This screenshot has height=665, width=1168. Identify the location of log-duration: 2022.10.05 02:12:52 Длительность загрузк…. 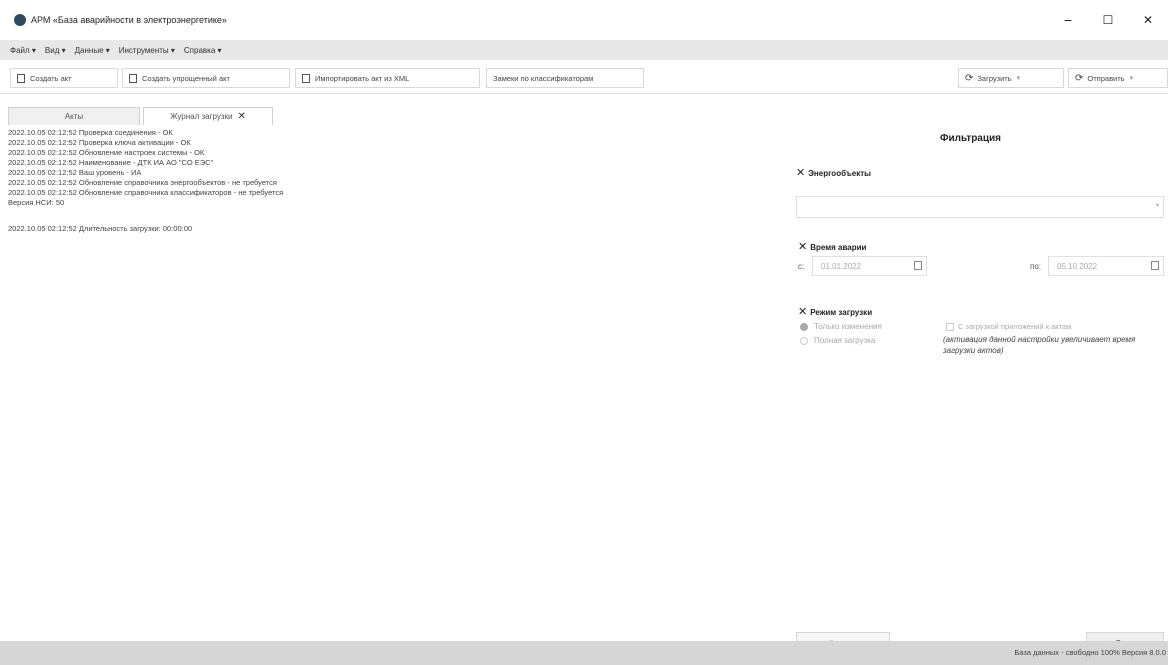
(100, 228).